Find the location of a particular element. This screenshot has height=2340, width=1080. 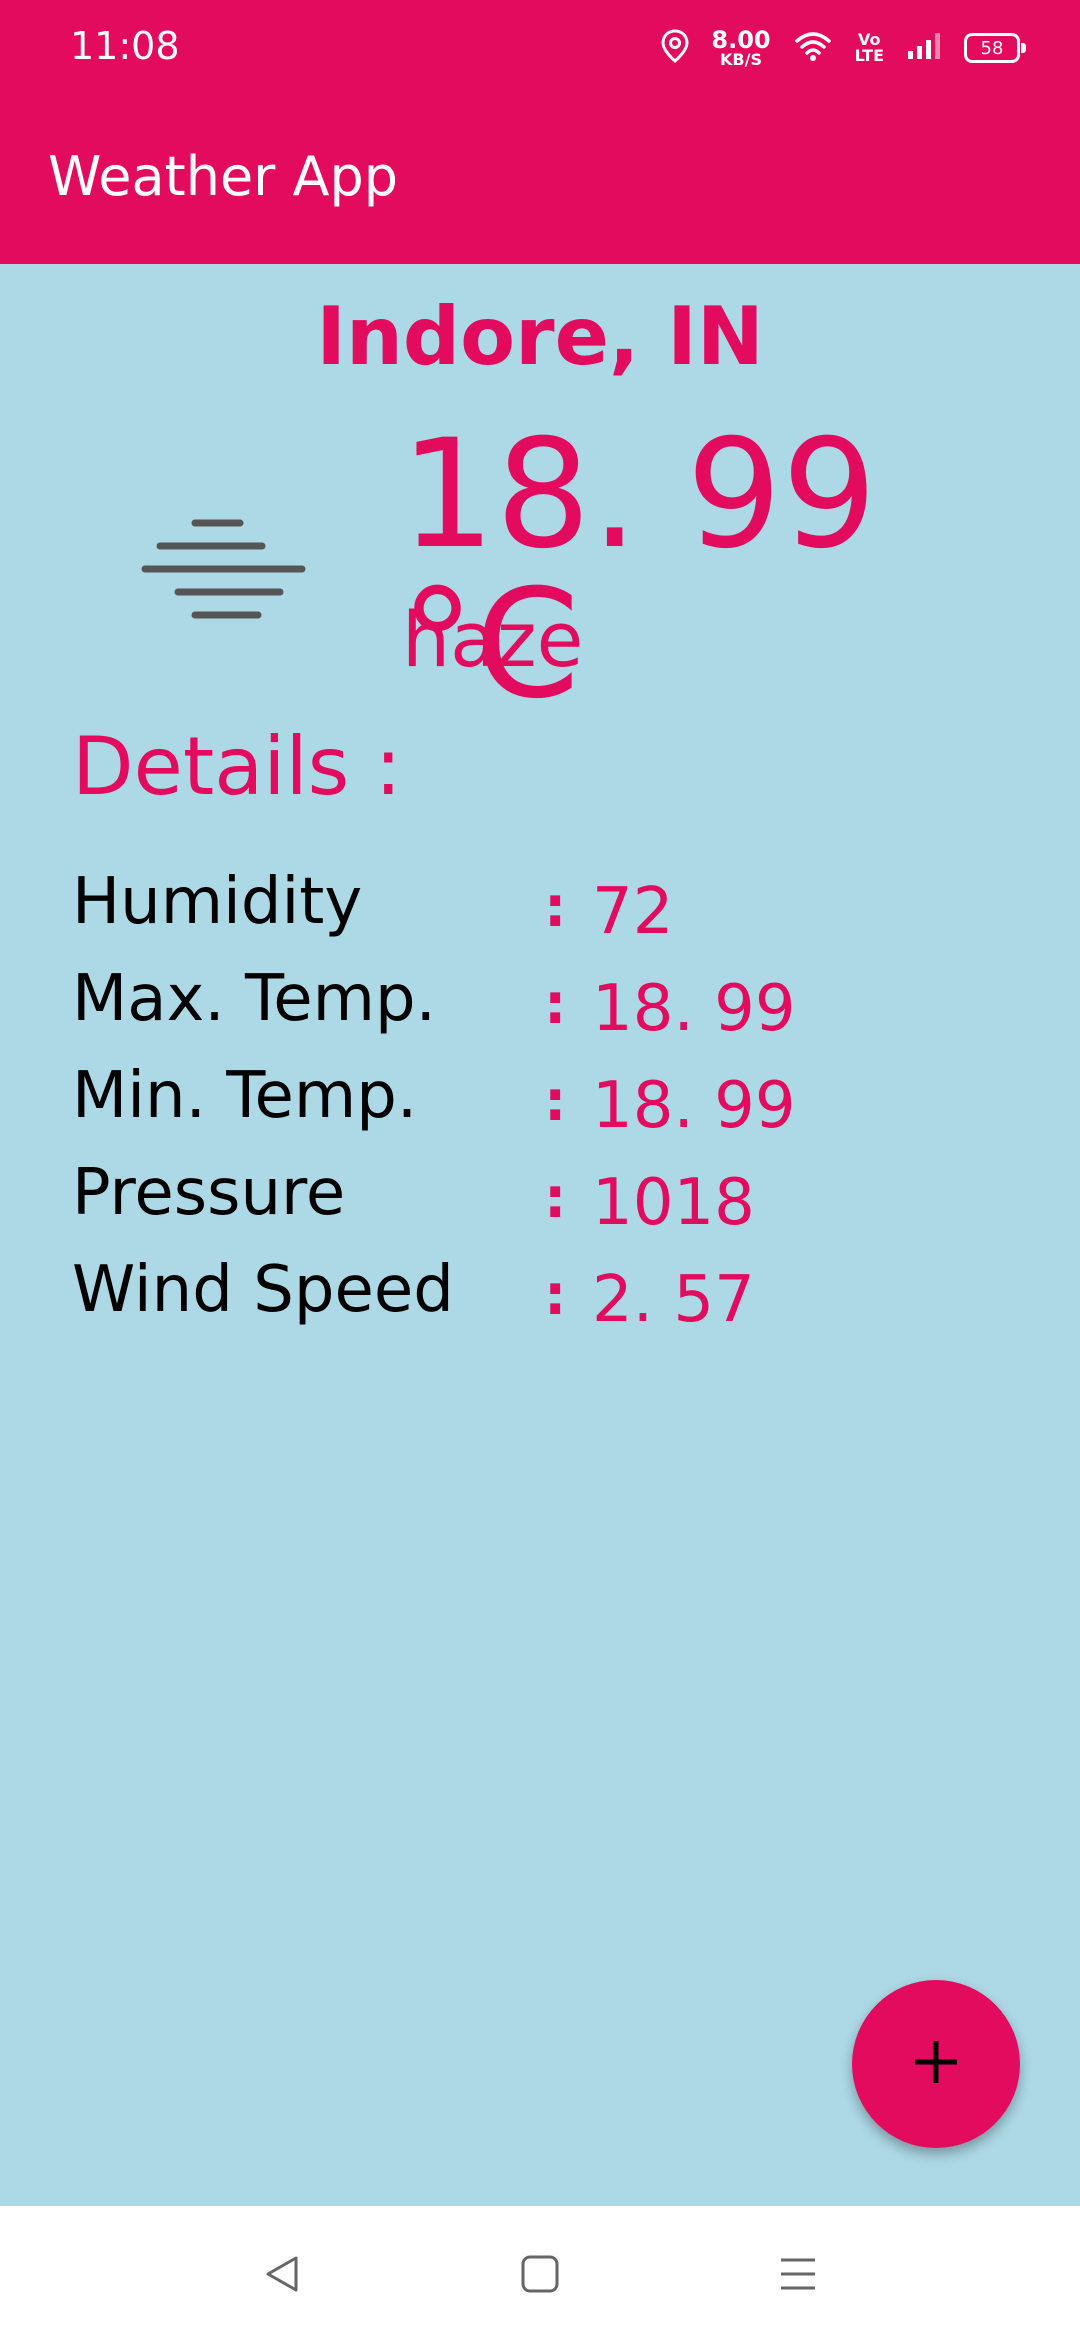

battery-icon: 58 is located at coordinates (995, 48).